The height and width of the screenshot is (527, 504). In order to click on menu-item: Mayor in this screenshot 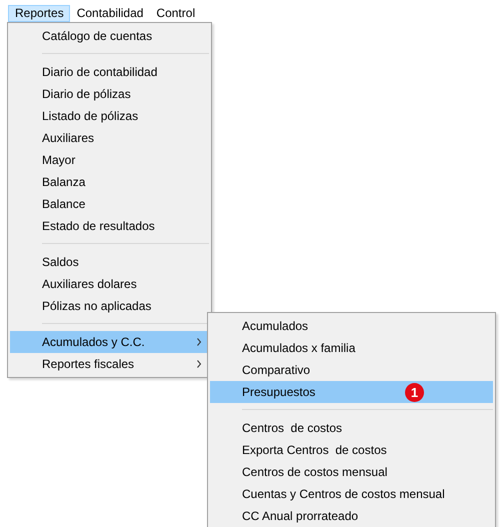, I will do `click(109, 160)`.